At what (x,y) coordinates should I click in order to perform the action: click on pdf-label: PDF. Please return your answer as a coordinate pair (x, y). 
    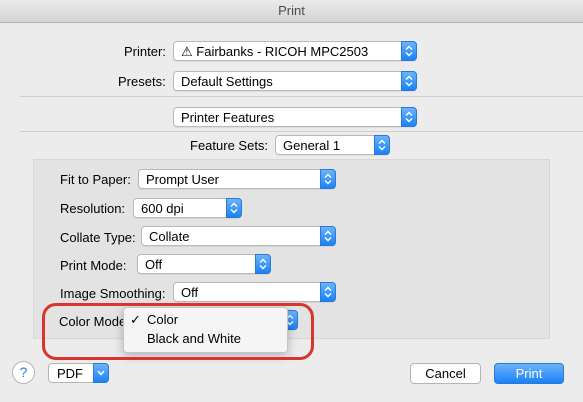
    Looking at the image, I should click on (70, 373).